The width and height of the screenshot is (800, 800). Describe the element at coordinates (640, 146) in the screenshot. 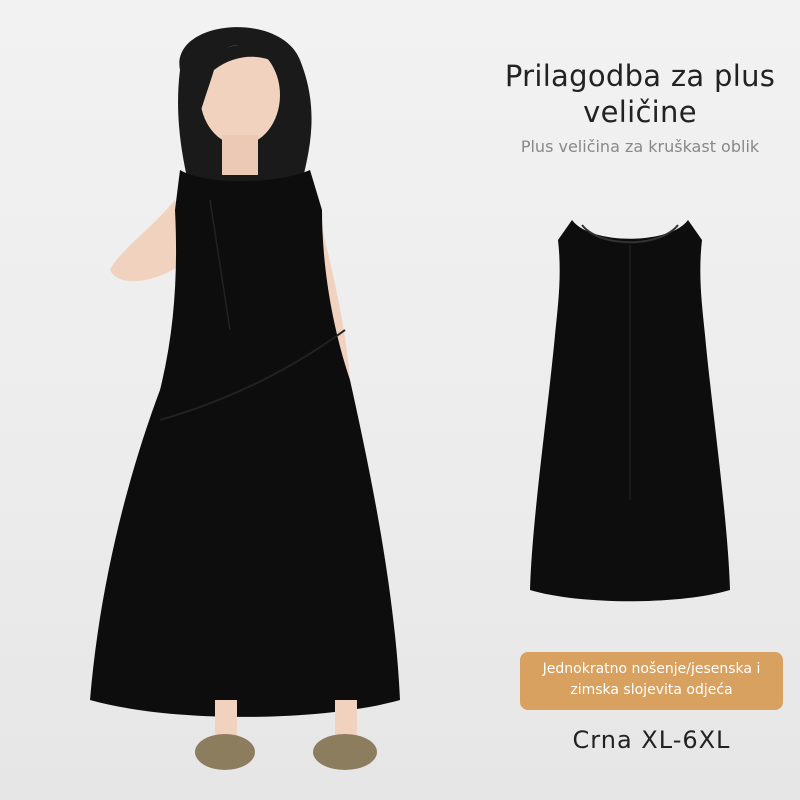

I see `subheadline: Plus veličina za kruškast oblik` at that location.